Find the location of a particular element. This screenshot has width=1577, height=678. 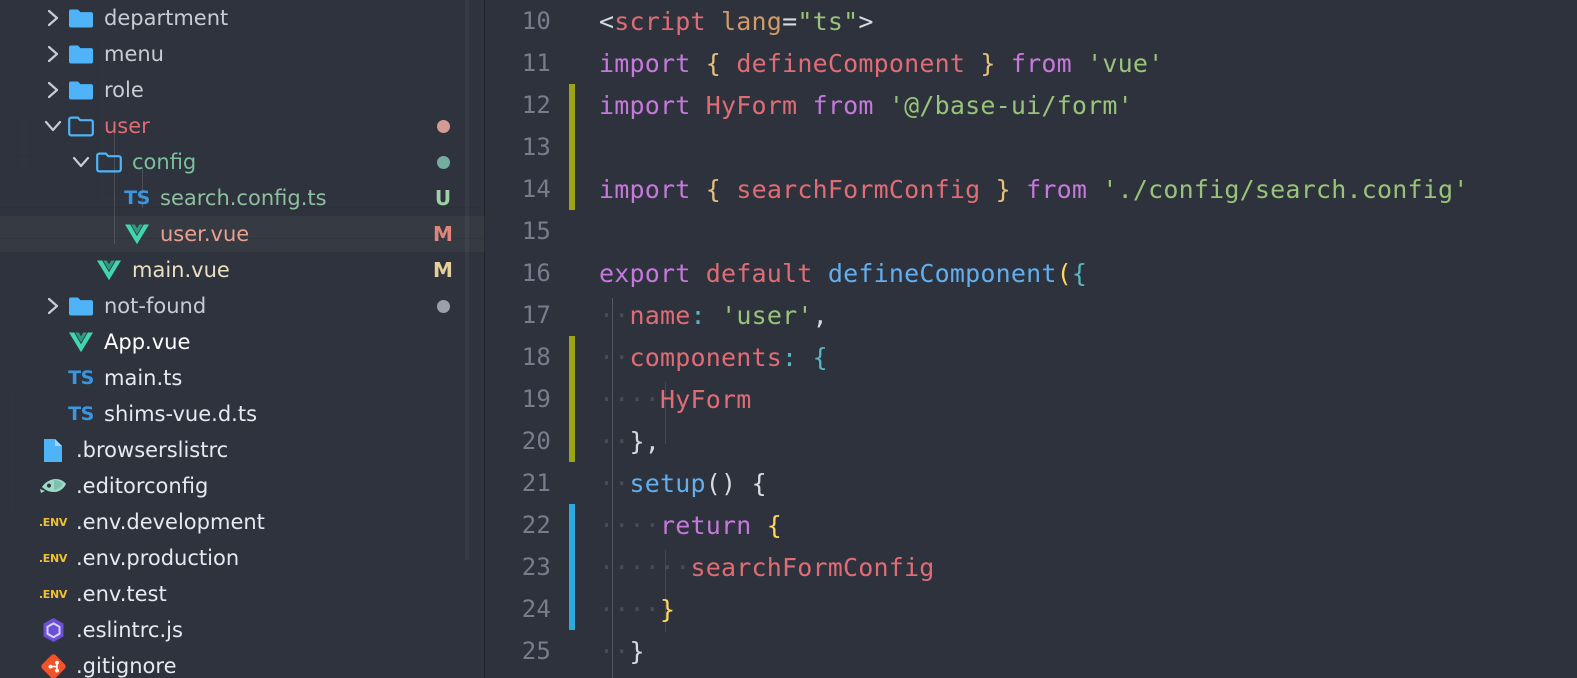

tree-item-label: .eslintrc.js is located at coordinates (129, 629).